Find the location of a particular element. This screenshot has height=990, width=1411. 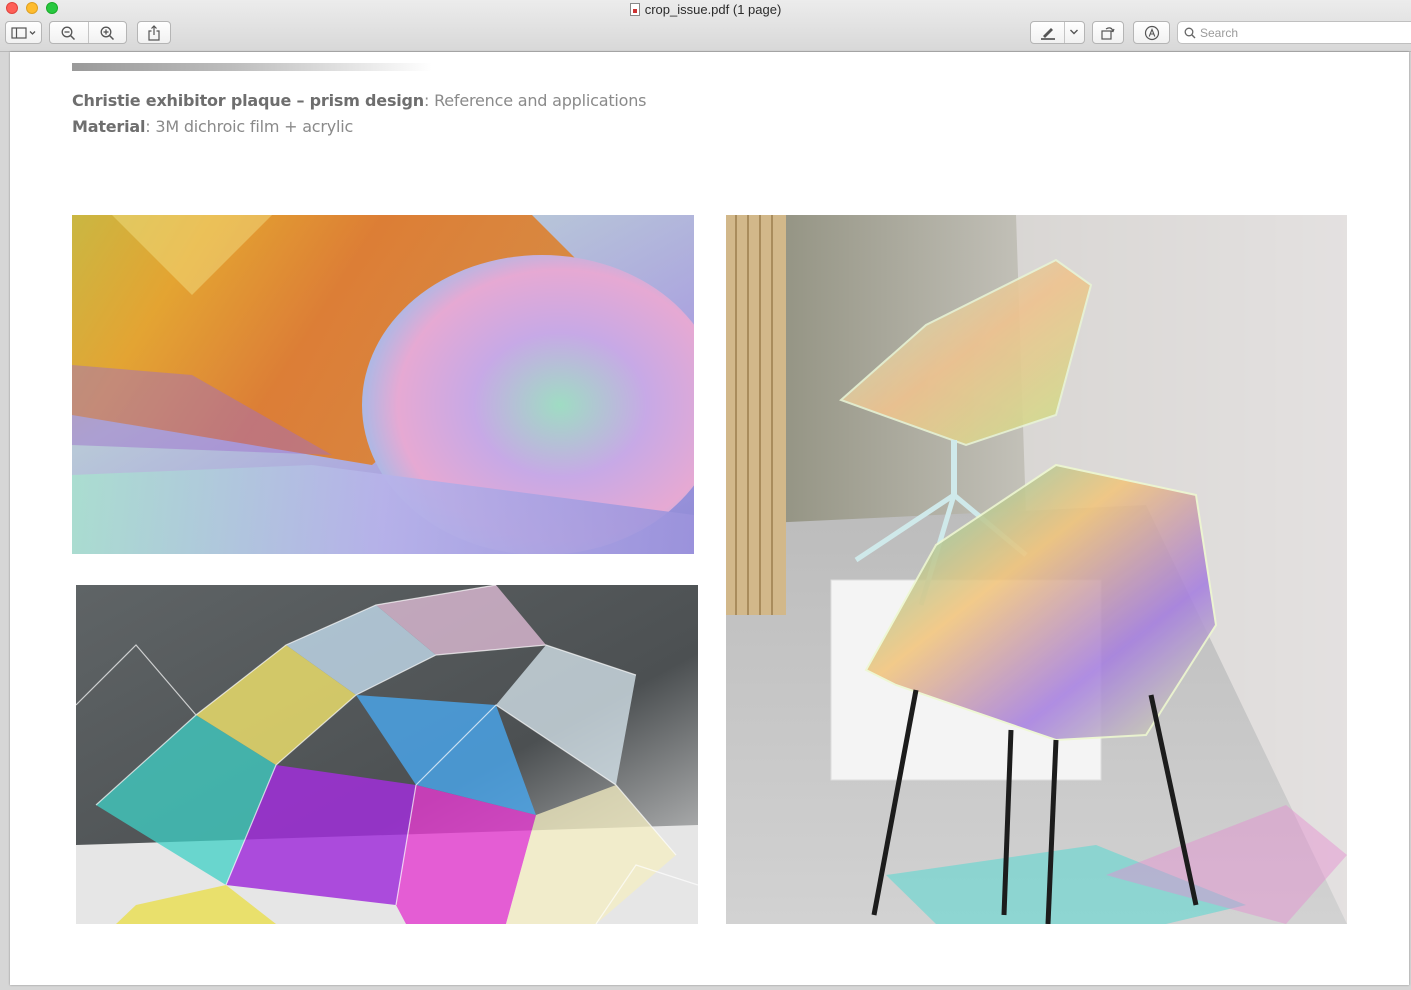

caption-title-rest: : Reference and applications is located at coordinates (535, 100).